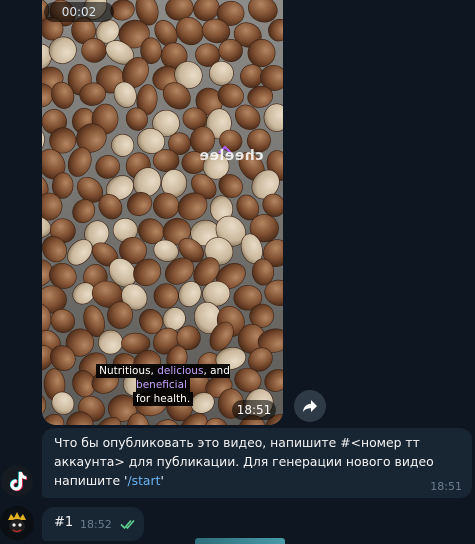 The image size is (475, 544). I want to click on partially-visible-element, so click(240, 541).